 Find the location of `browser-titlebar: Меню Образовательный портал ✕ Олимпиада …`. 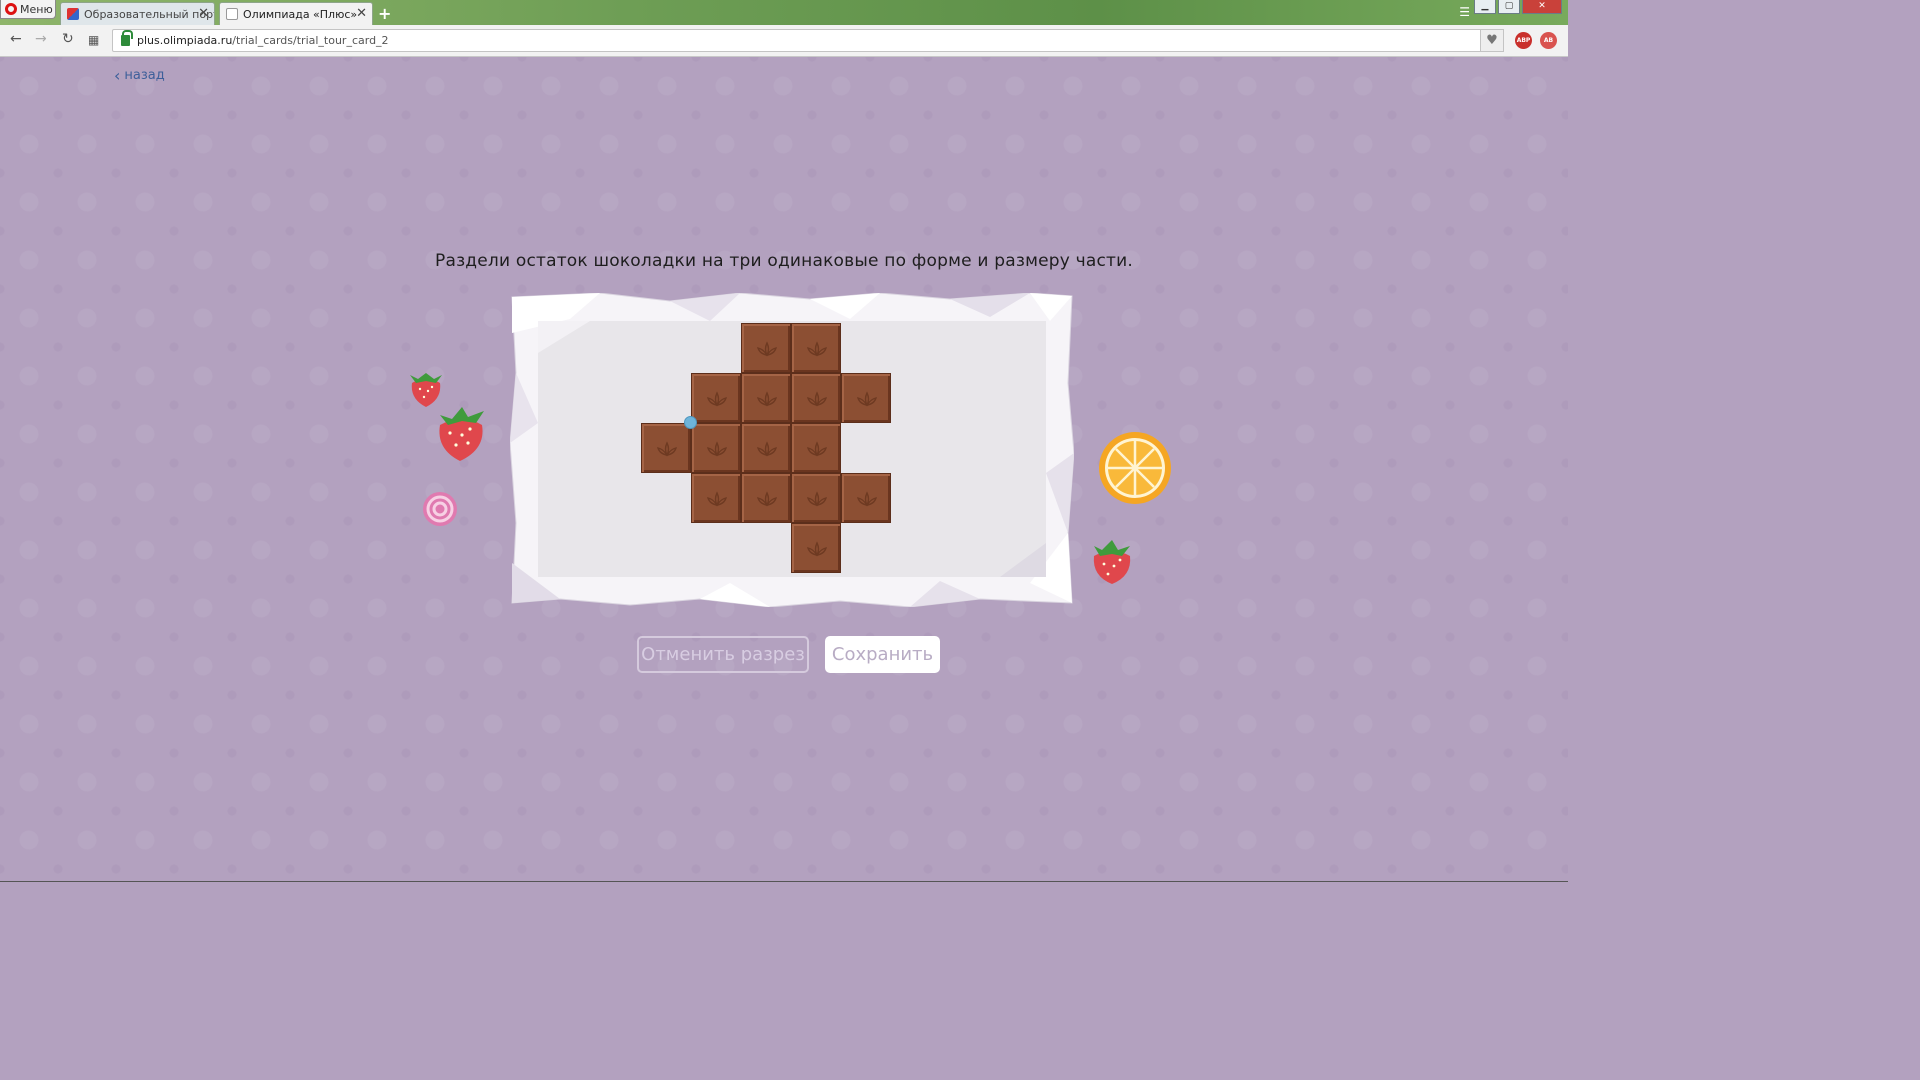

browser-titlebar: Меню Образовательный портал ✕ Олимпиада … is located at coordinates (784, 12).